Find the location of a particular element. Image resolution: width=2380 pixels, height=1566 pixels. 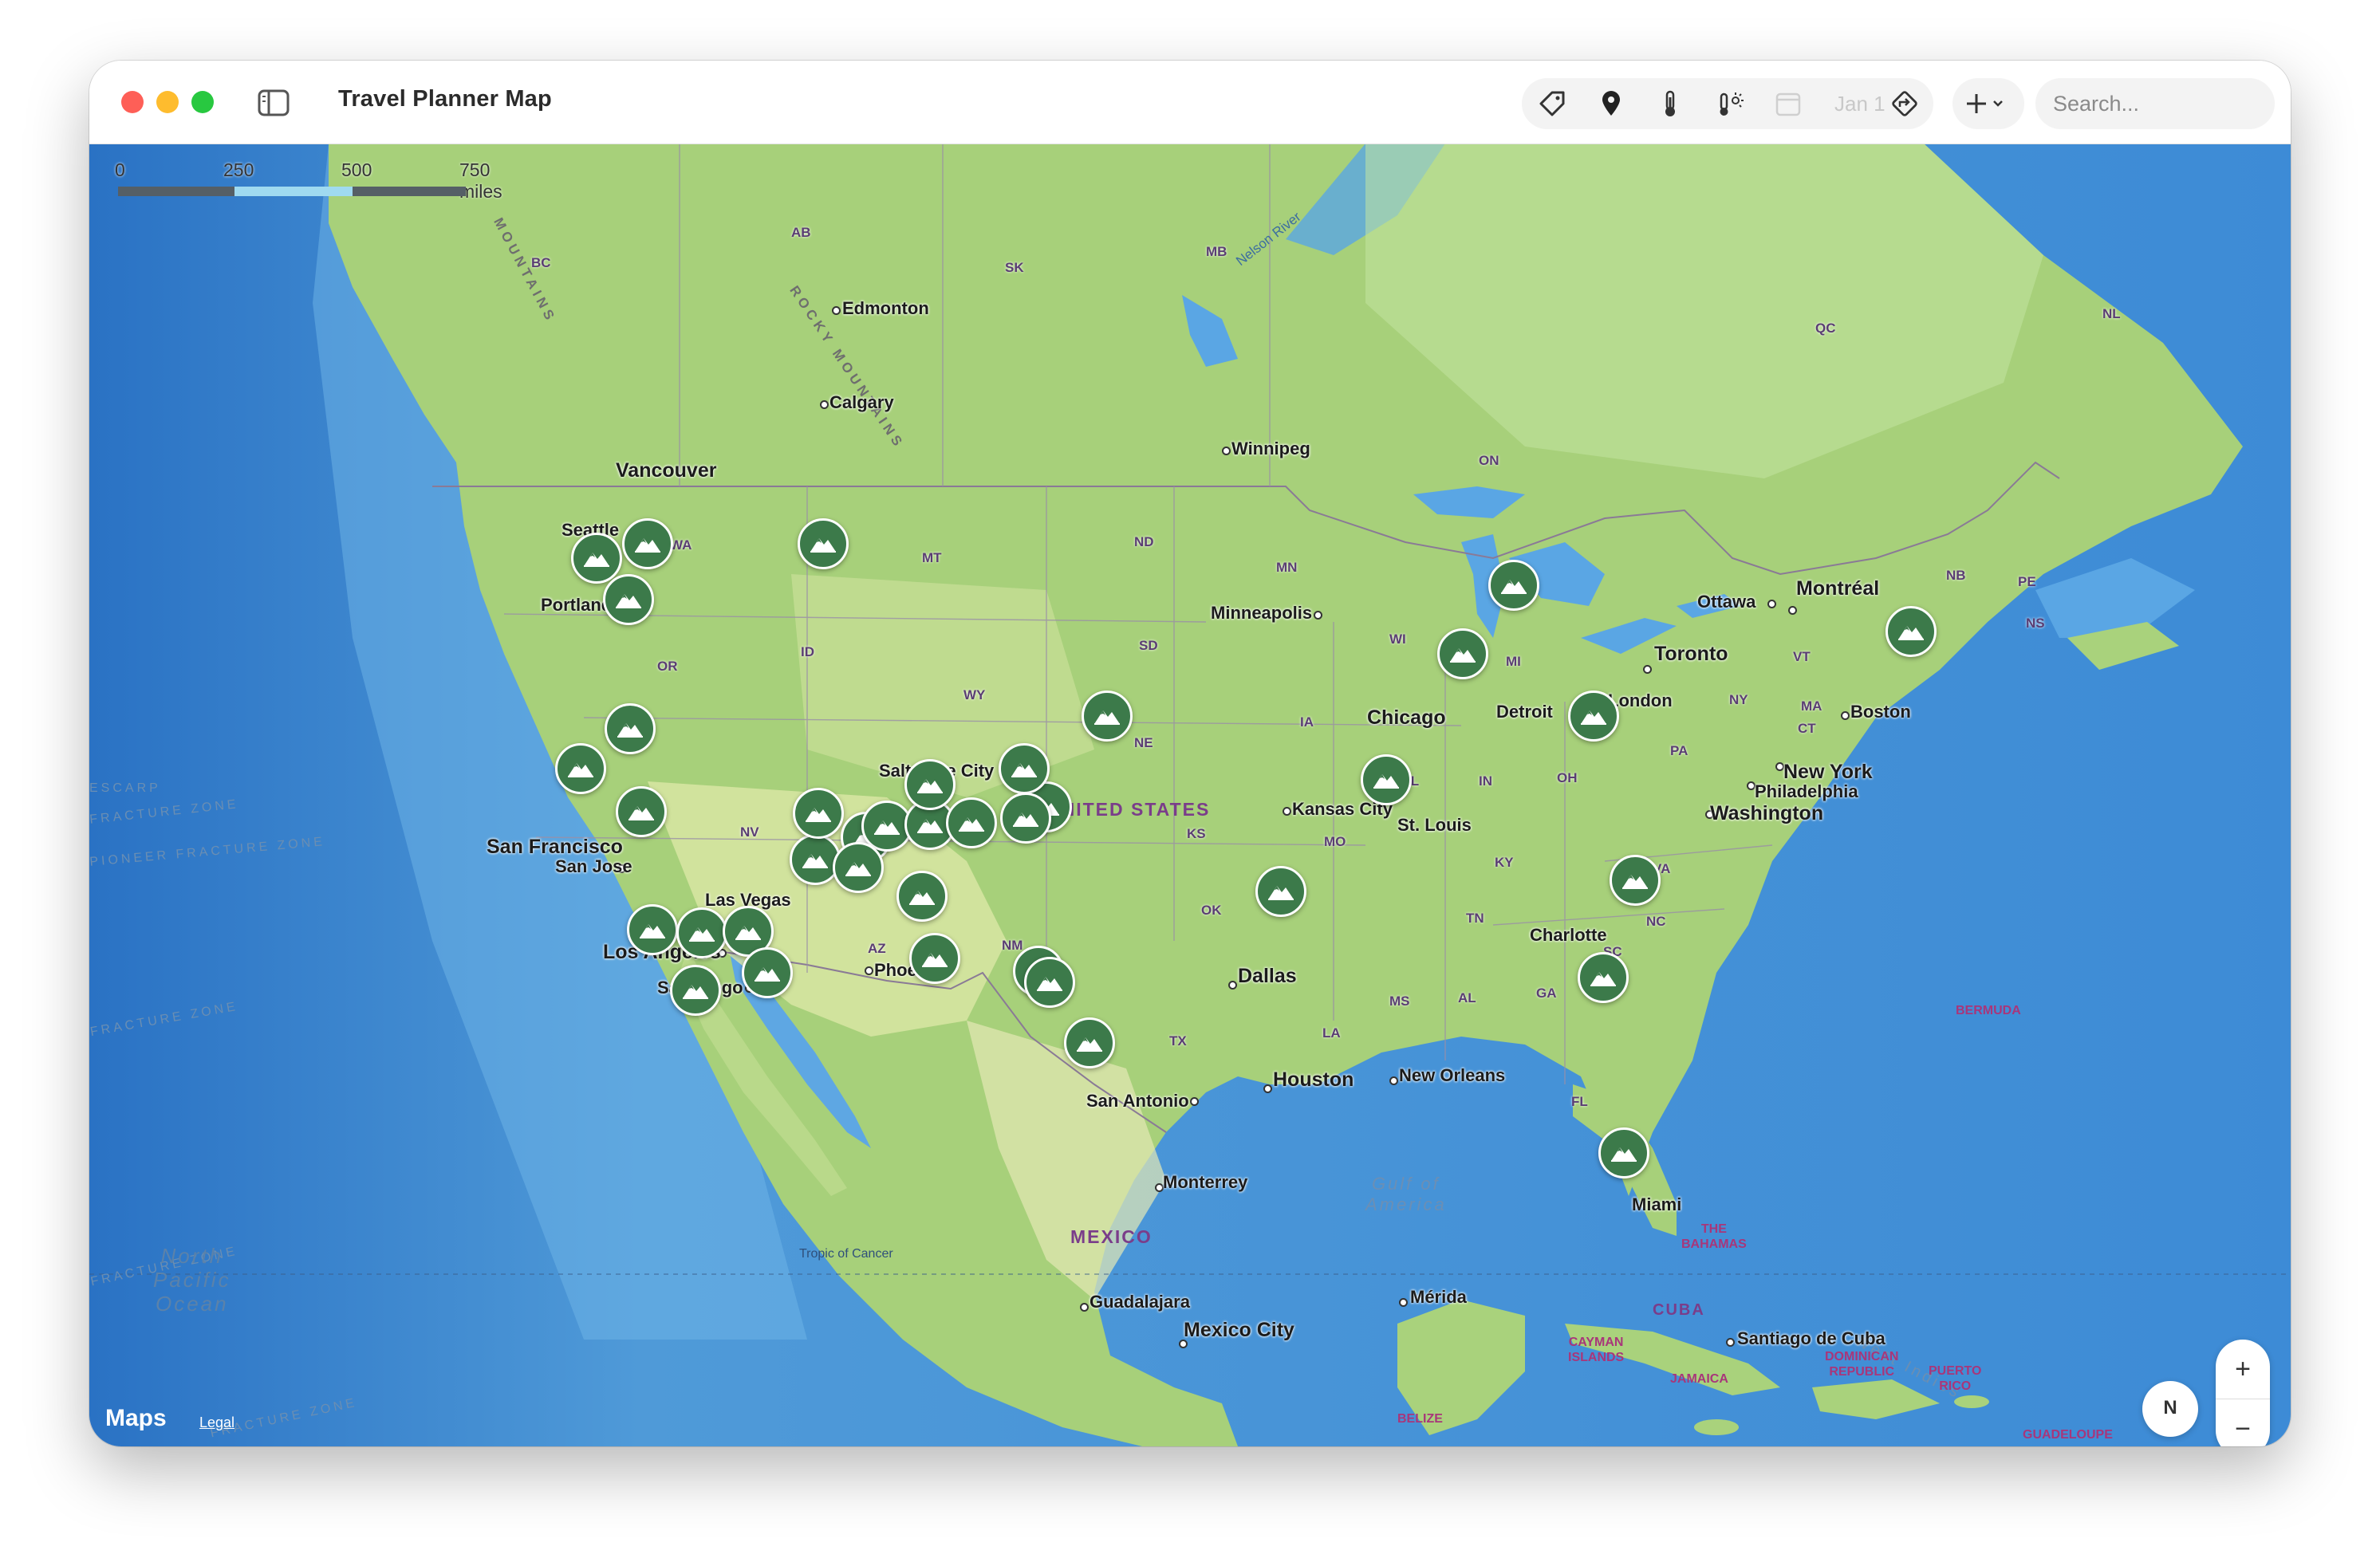

city-label: San Jose is located at coordinates (593, 866).